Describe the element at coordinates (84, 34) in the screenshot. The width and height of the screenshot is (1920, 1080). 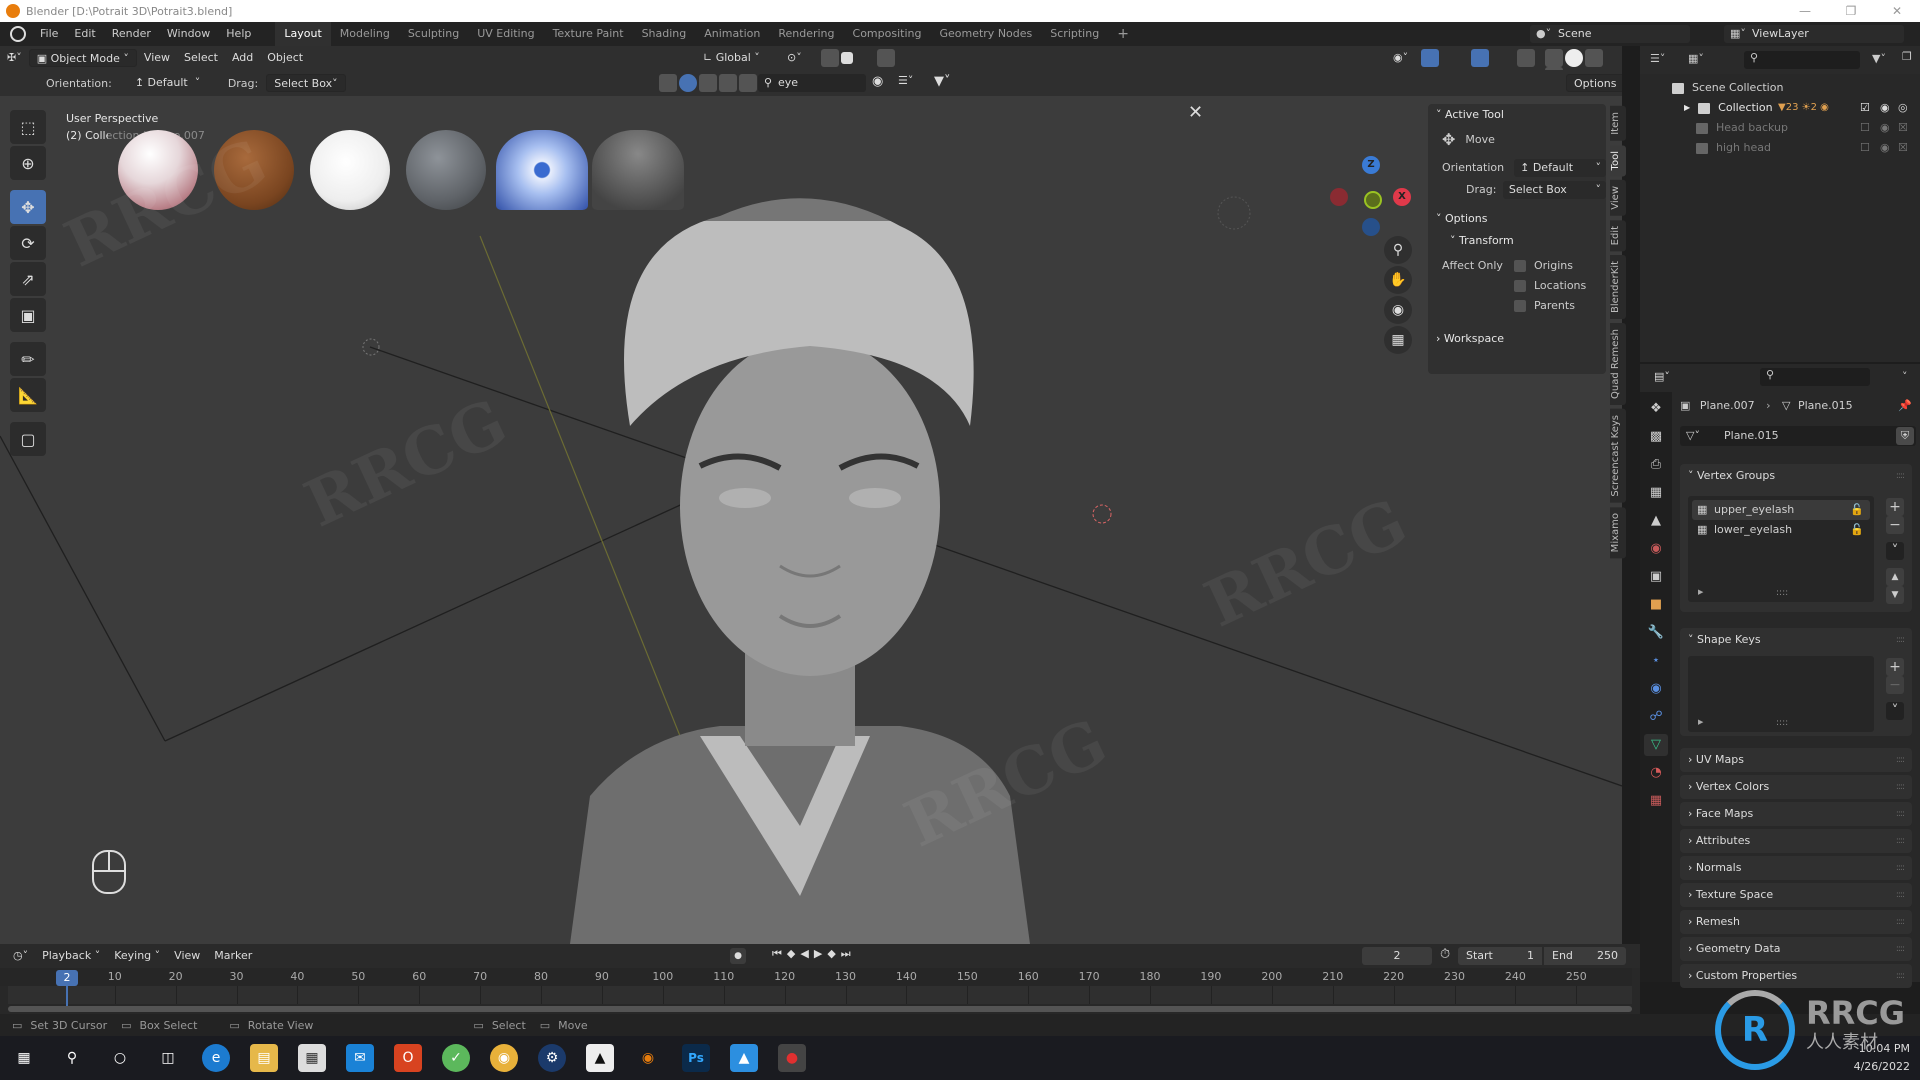
I see `menu-edit: Edit` at that location.